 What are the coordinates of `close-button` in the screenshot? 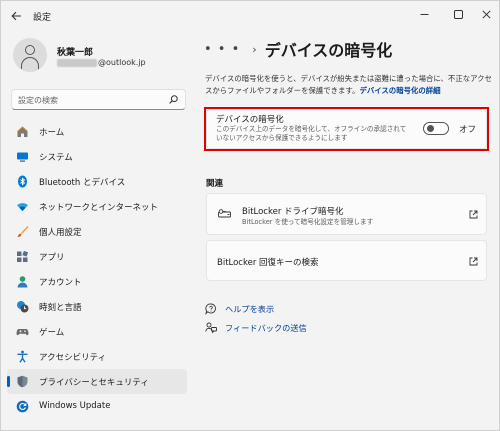 It's located at (486, 14).